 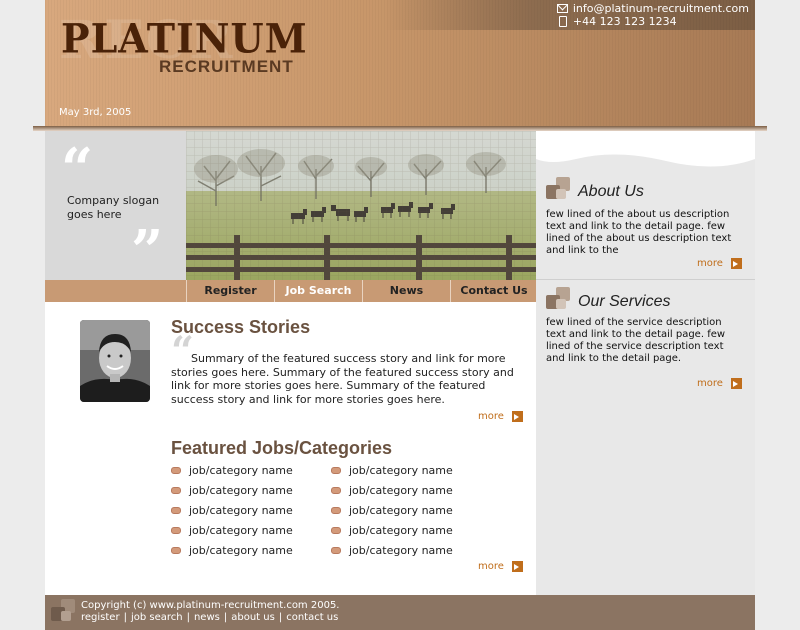 I want to click on phone-row: +44 123 123 1234, so click(x=653, y=21).